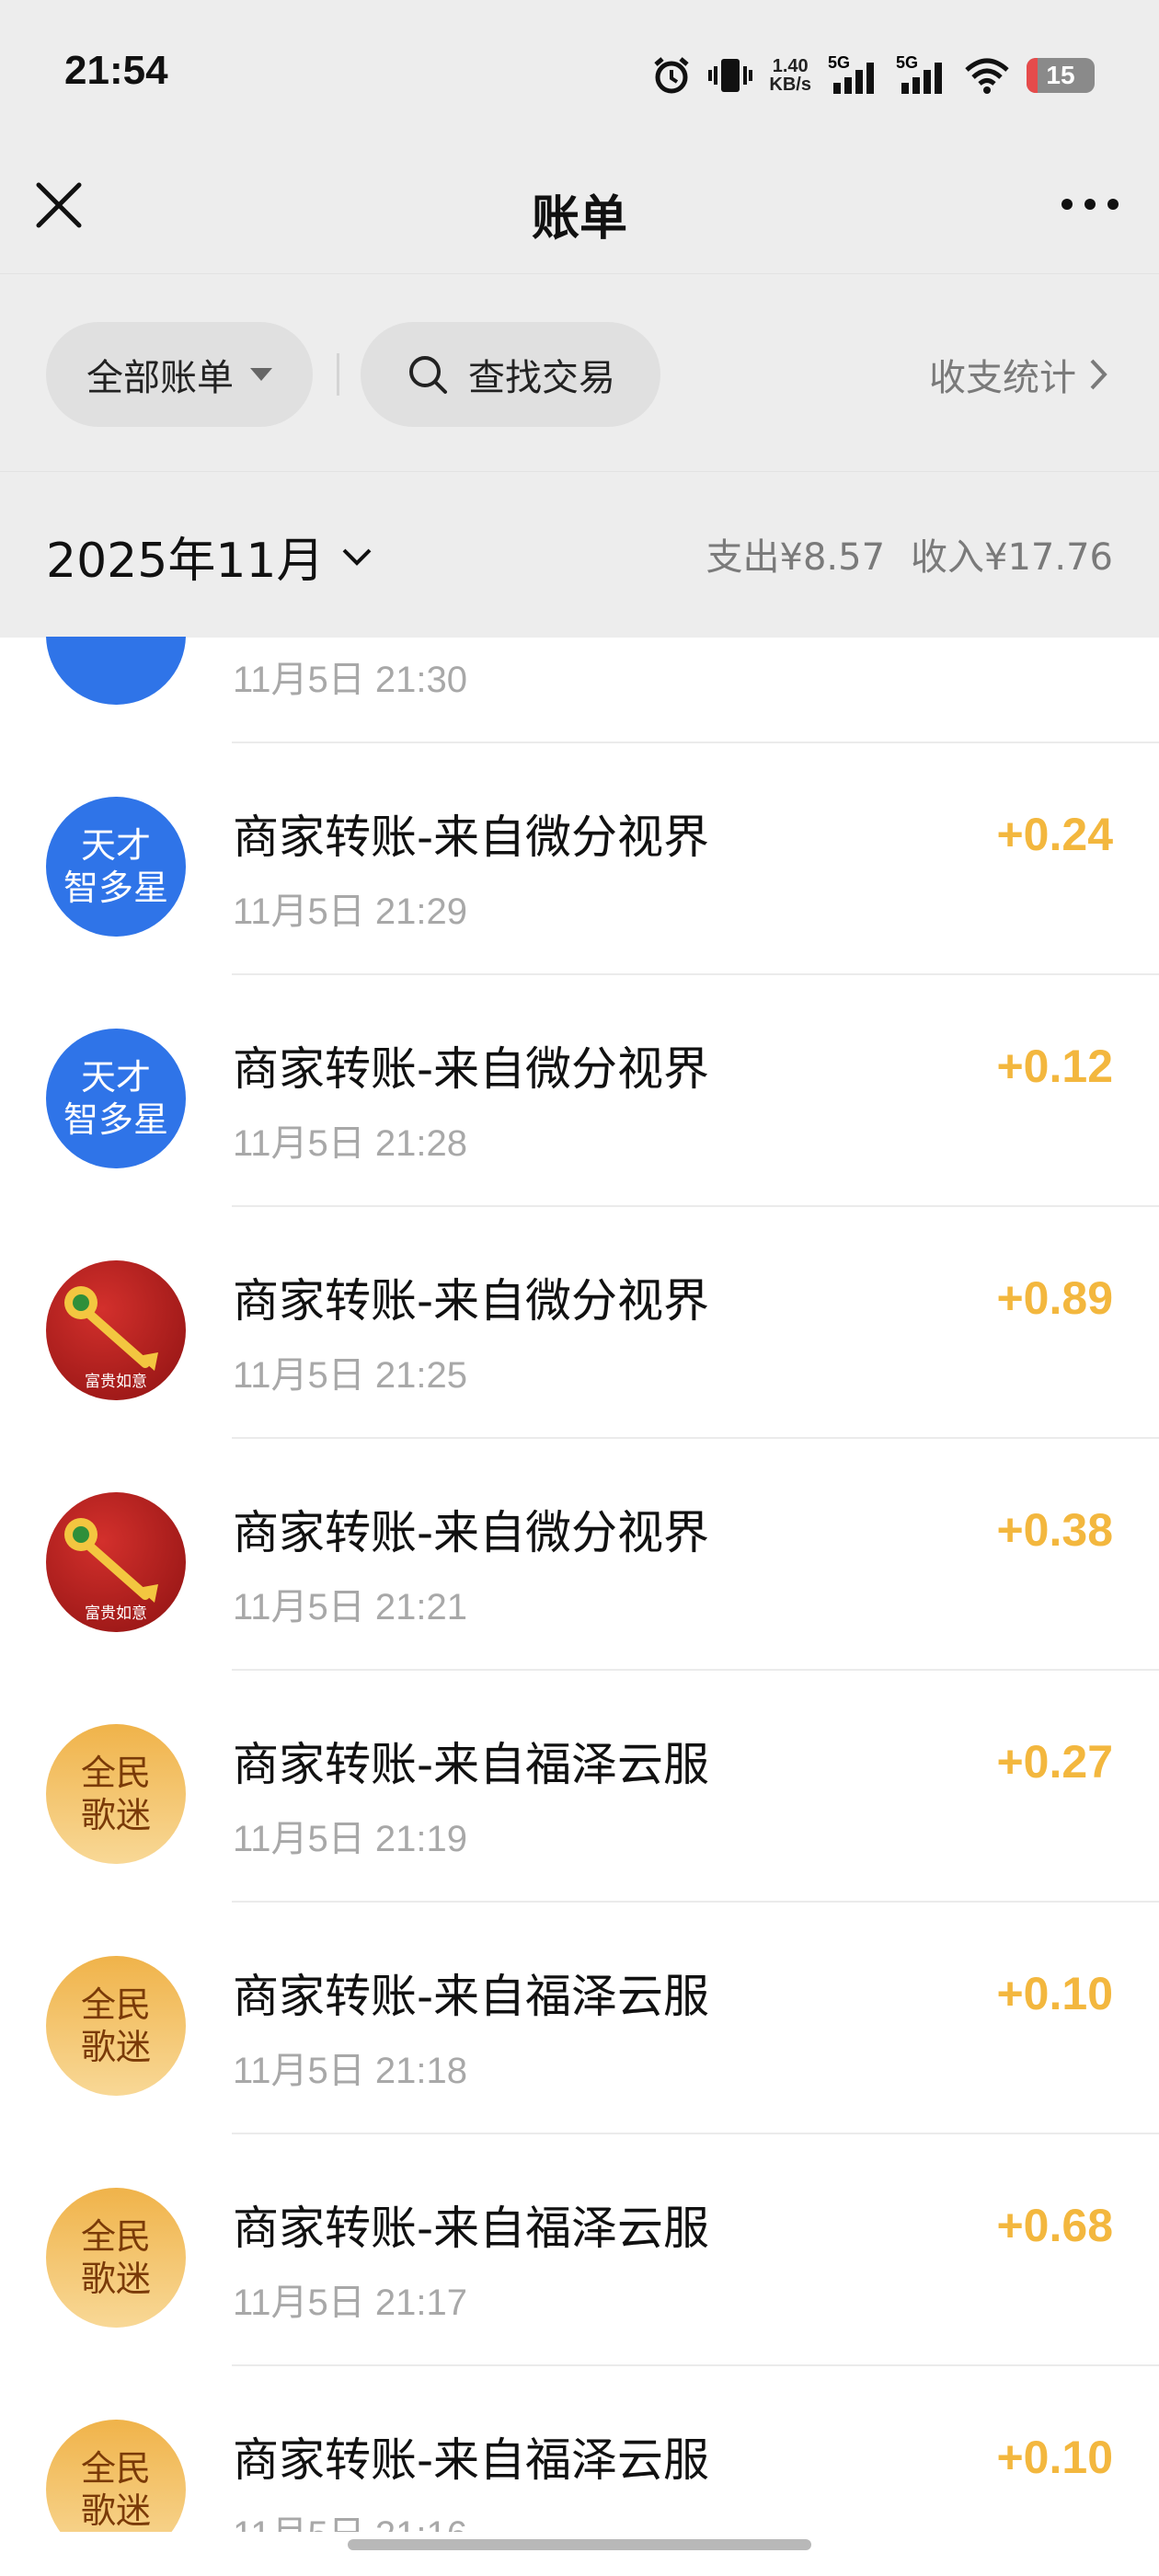  What do you see at coordinates (350, 1375) in the screenshot?
I see `transaction-time: 11月5日 21:25` at bounding box center [350, 1375].